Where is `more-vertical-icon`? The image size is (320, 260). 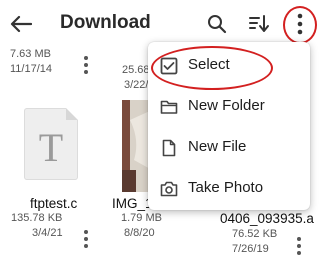 more-vertical-icon is located at coordinates (300, 24).